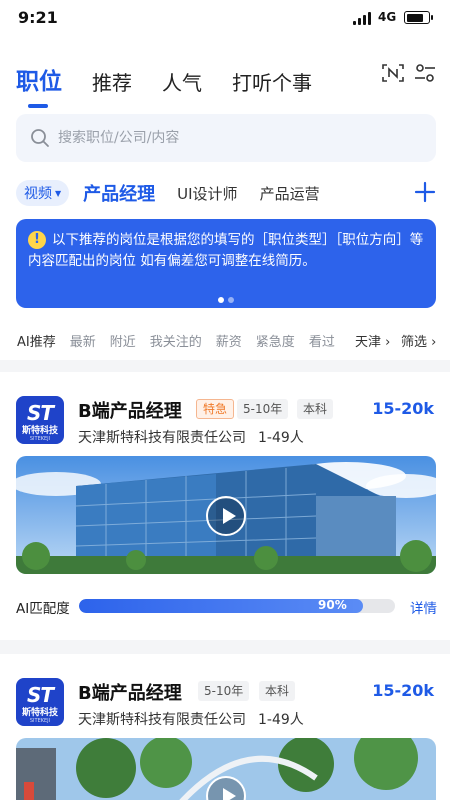 The width and height of the screenshot is (450, 800). What do you see at coordinates (38, 194) in the screenshot?
I see `category-dropdown-label: 视频` at bounding box center [38, 194].